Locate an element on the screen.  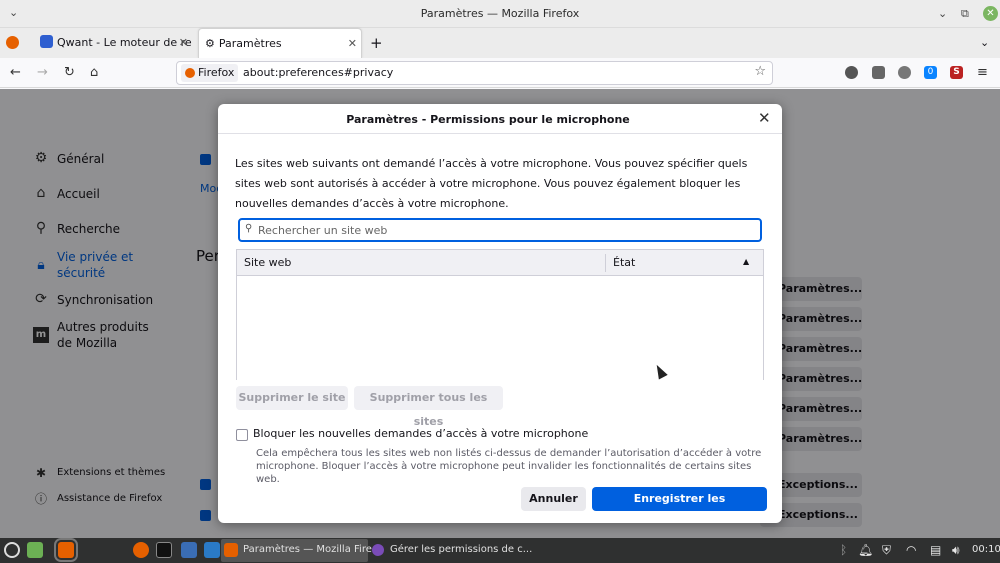
reload-icon: ↻ is located at coordinates (69, 72).